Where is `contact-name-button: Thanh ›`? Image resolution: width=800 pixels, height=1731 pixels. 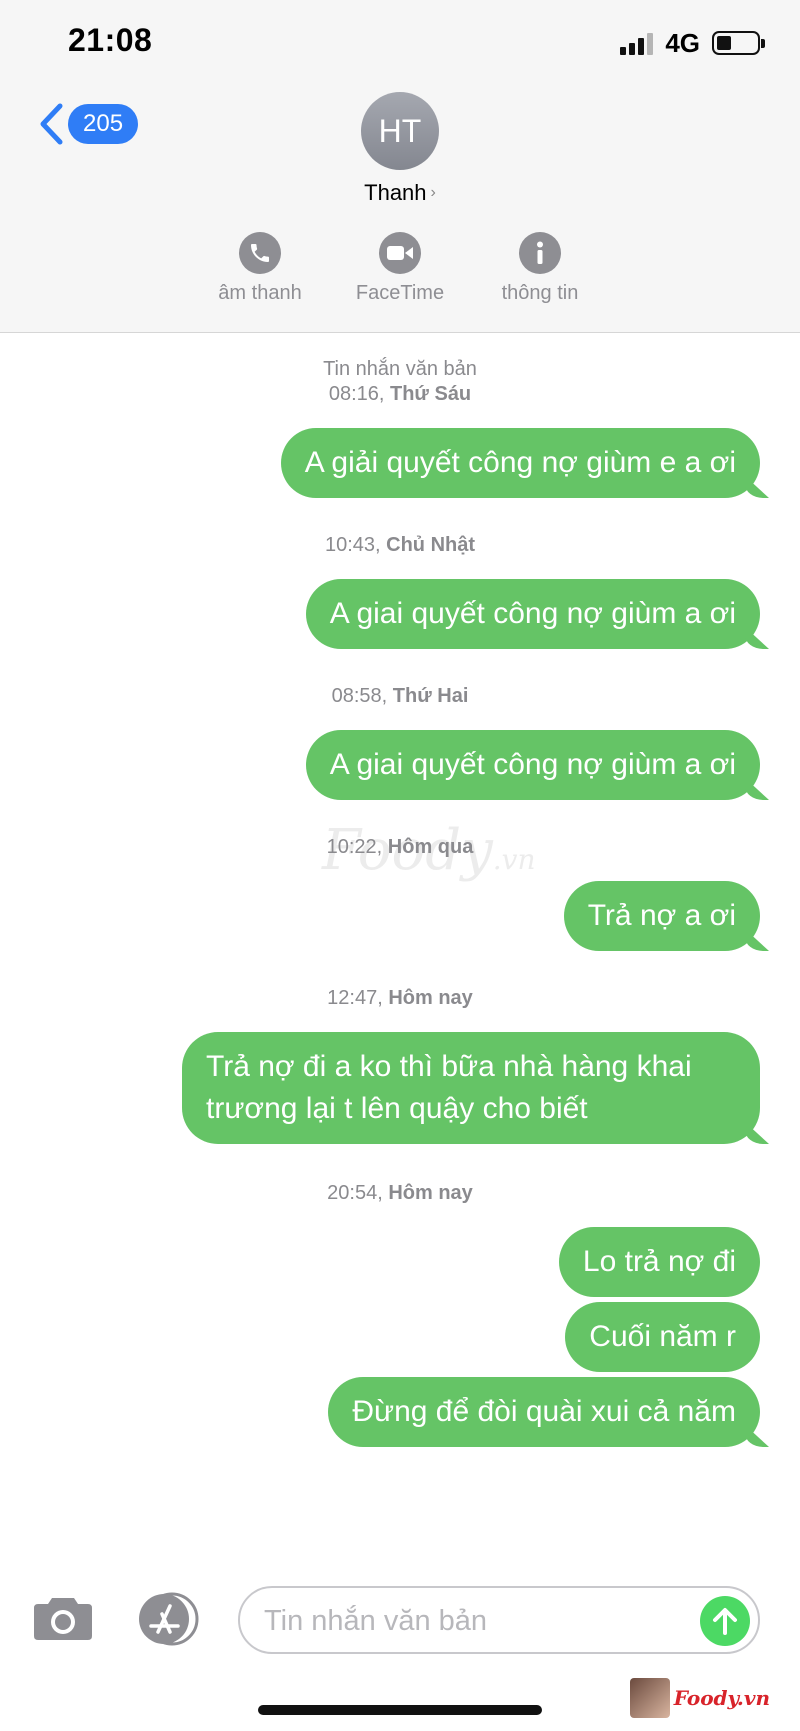
contact-name-button: Thanh › is located at coordinates (400, 193).